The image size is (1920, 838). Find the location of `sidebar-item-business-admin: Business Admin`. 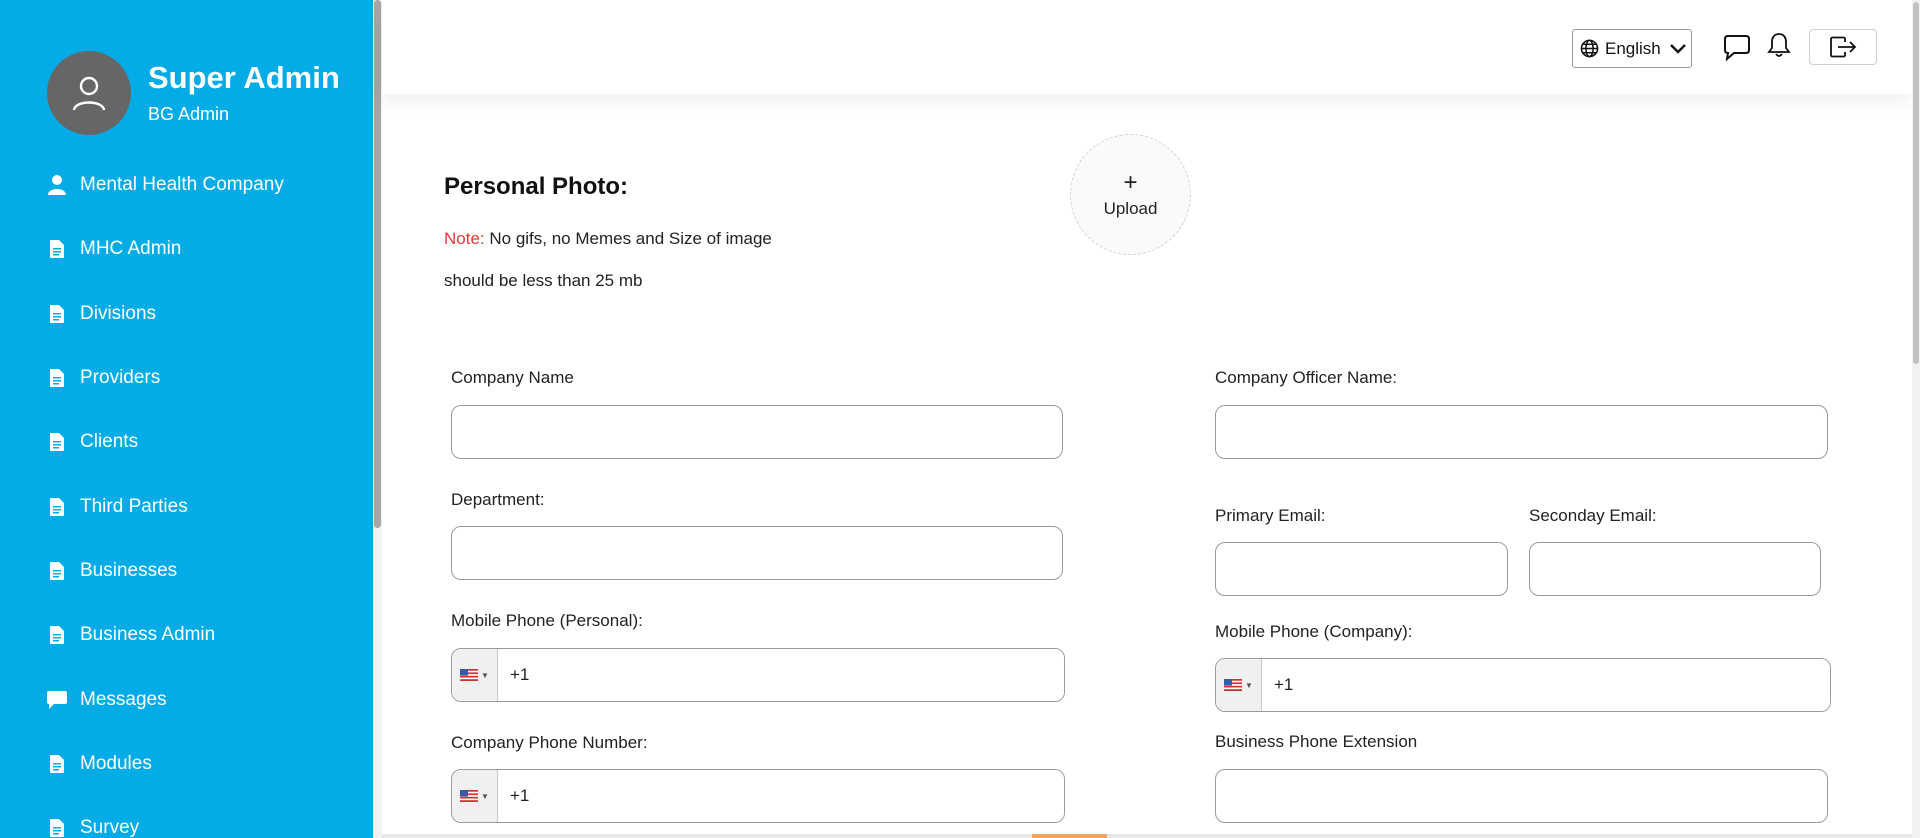

sidebar-item-business-admin: Business Admin is located at coordinates (131, 635).